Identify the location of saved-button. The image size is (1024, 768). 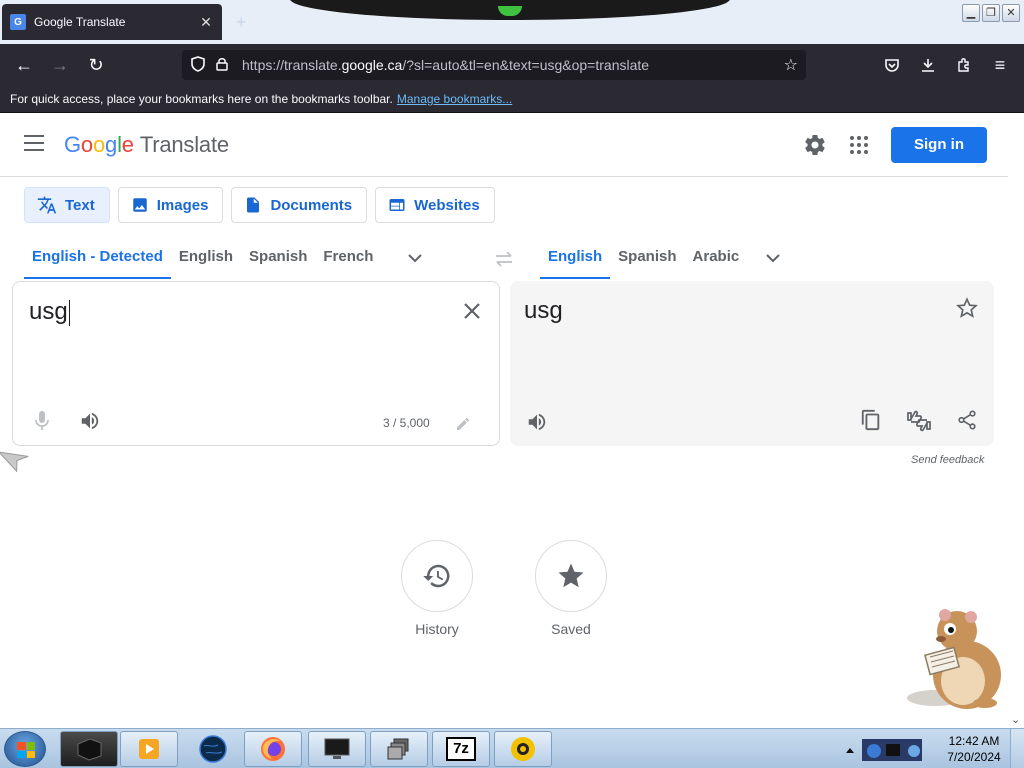
(571, 576).